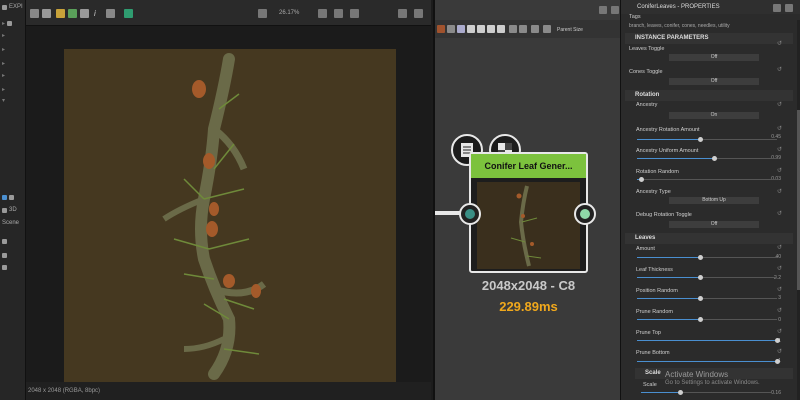 Image resolution: width=800 pixels, height=400 pixels. Describe the element at coordinates (491, 29) in the screenshot. I see `link-icon` at that location.